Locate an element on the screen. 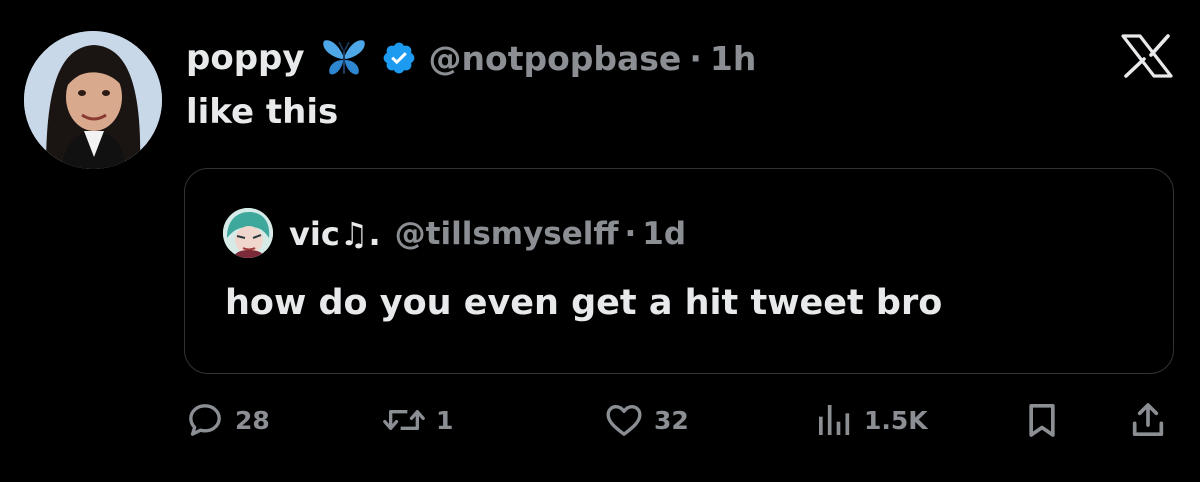 The height and width of the screenshot is (482, 1200). reply-icon is located at coordinates (205, 420).